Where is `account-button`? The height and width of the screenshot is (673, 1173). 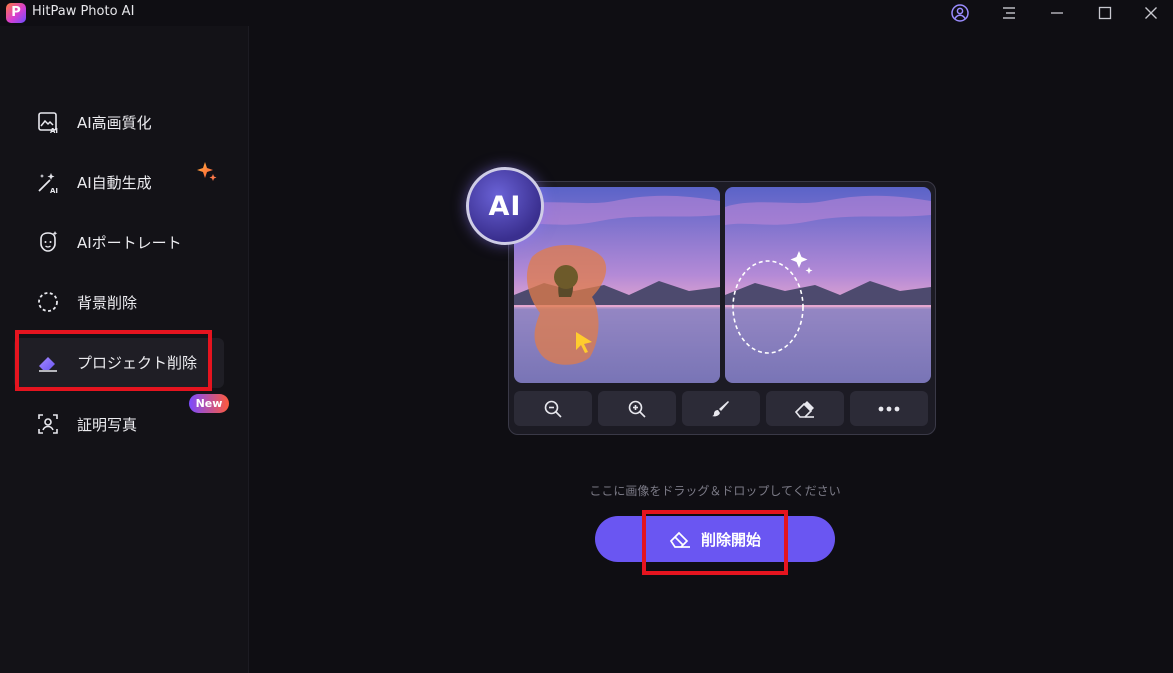
account-button is located at coordinates (960, 13).